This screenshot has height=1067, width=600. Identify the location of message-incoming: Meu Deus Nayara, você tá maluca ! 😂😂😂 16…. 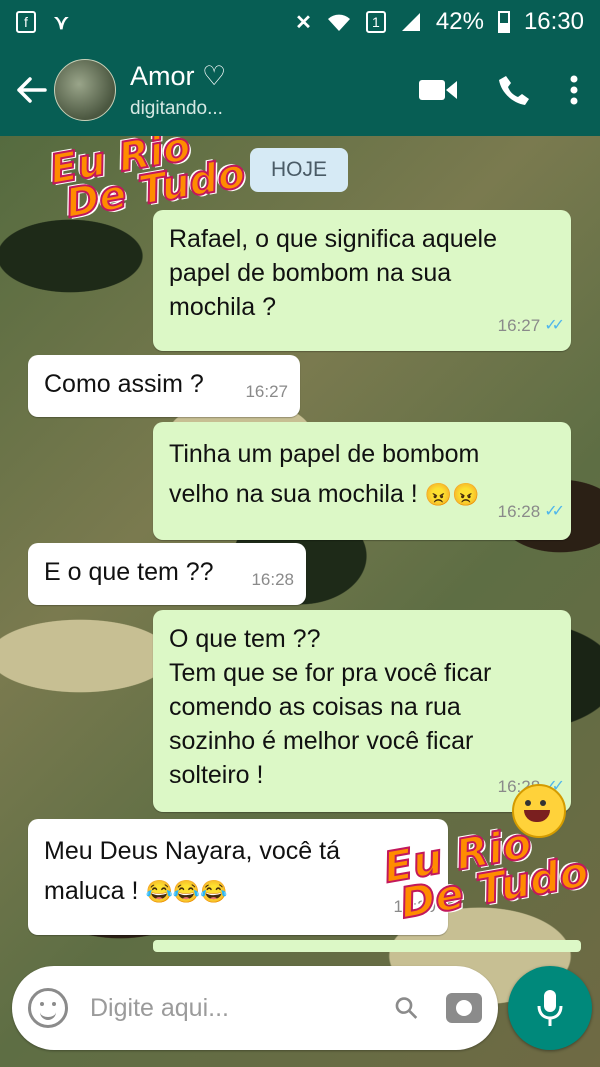
(238, 877).